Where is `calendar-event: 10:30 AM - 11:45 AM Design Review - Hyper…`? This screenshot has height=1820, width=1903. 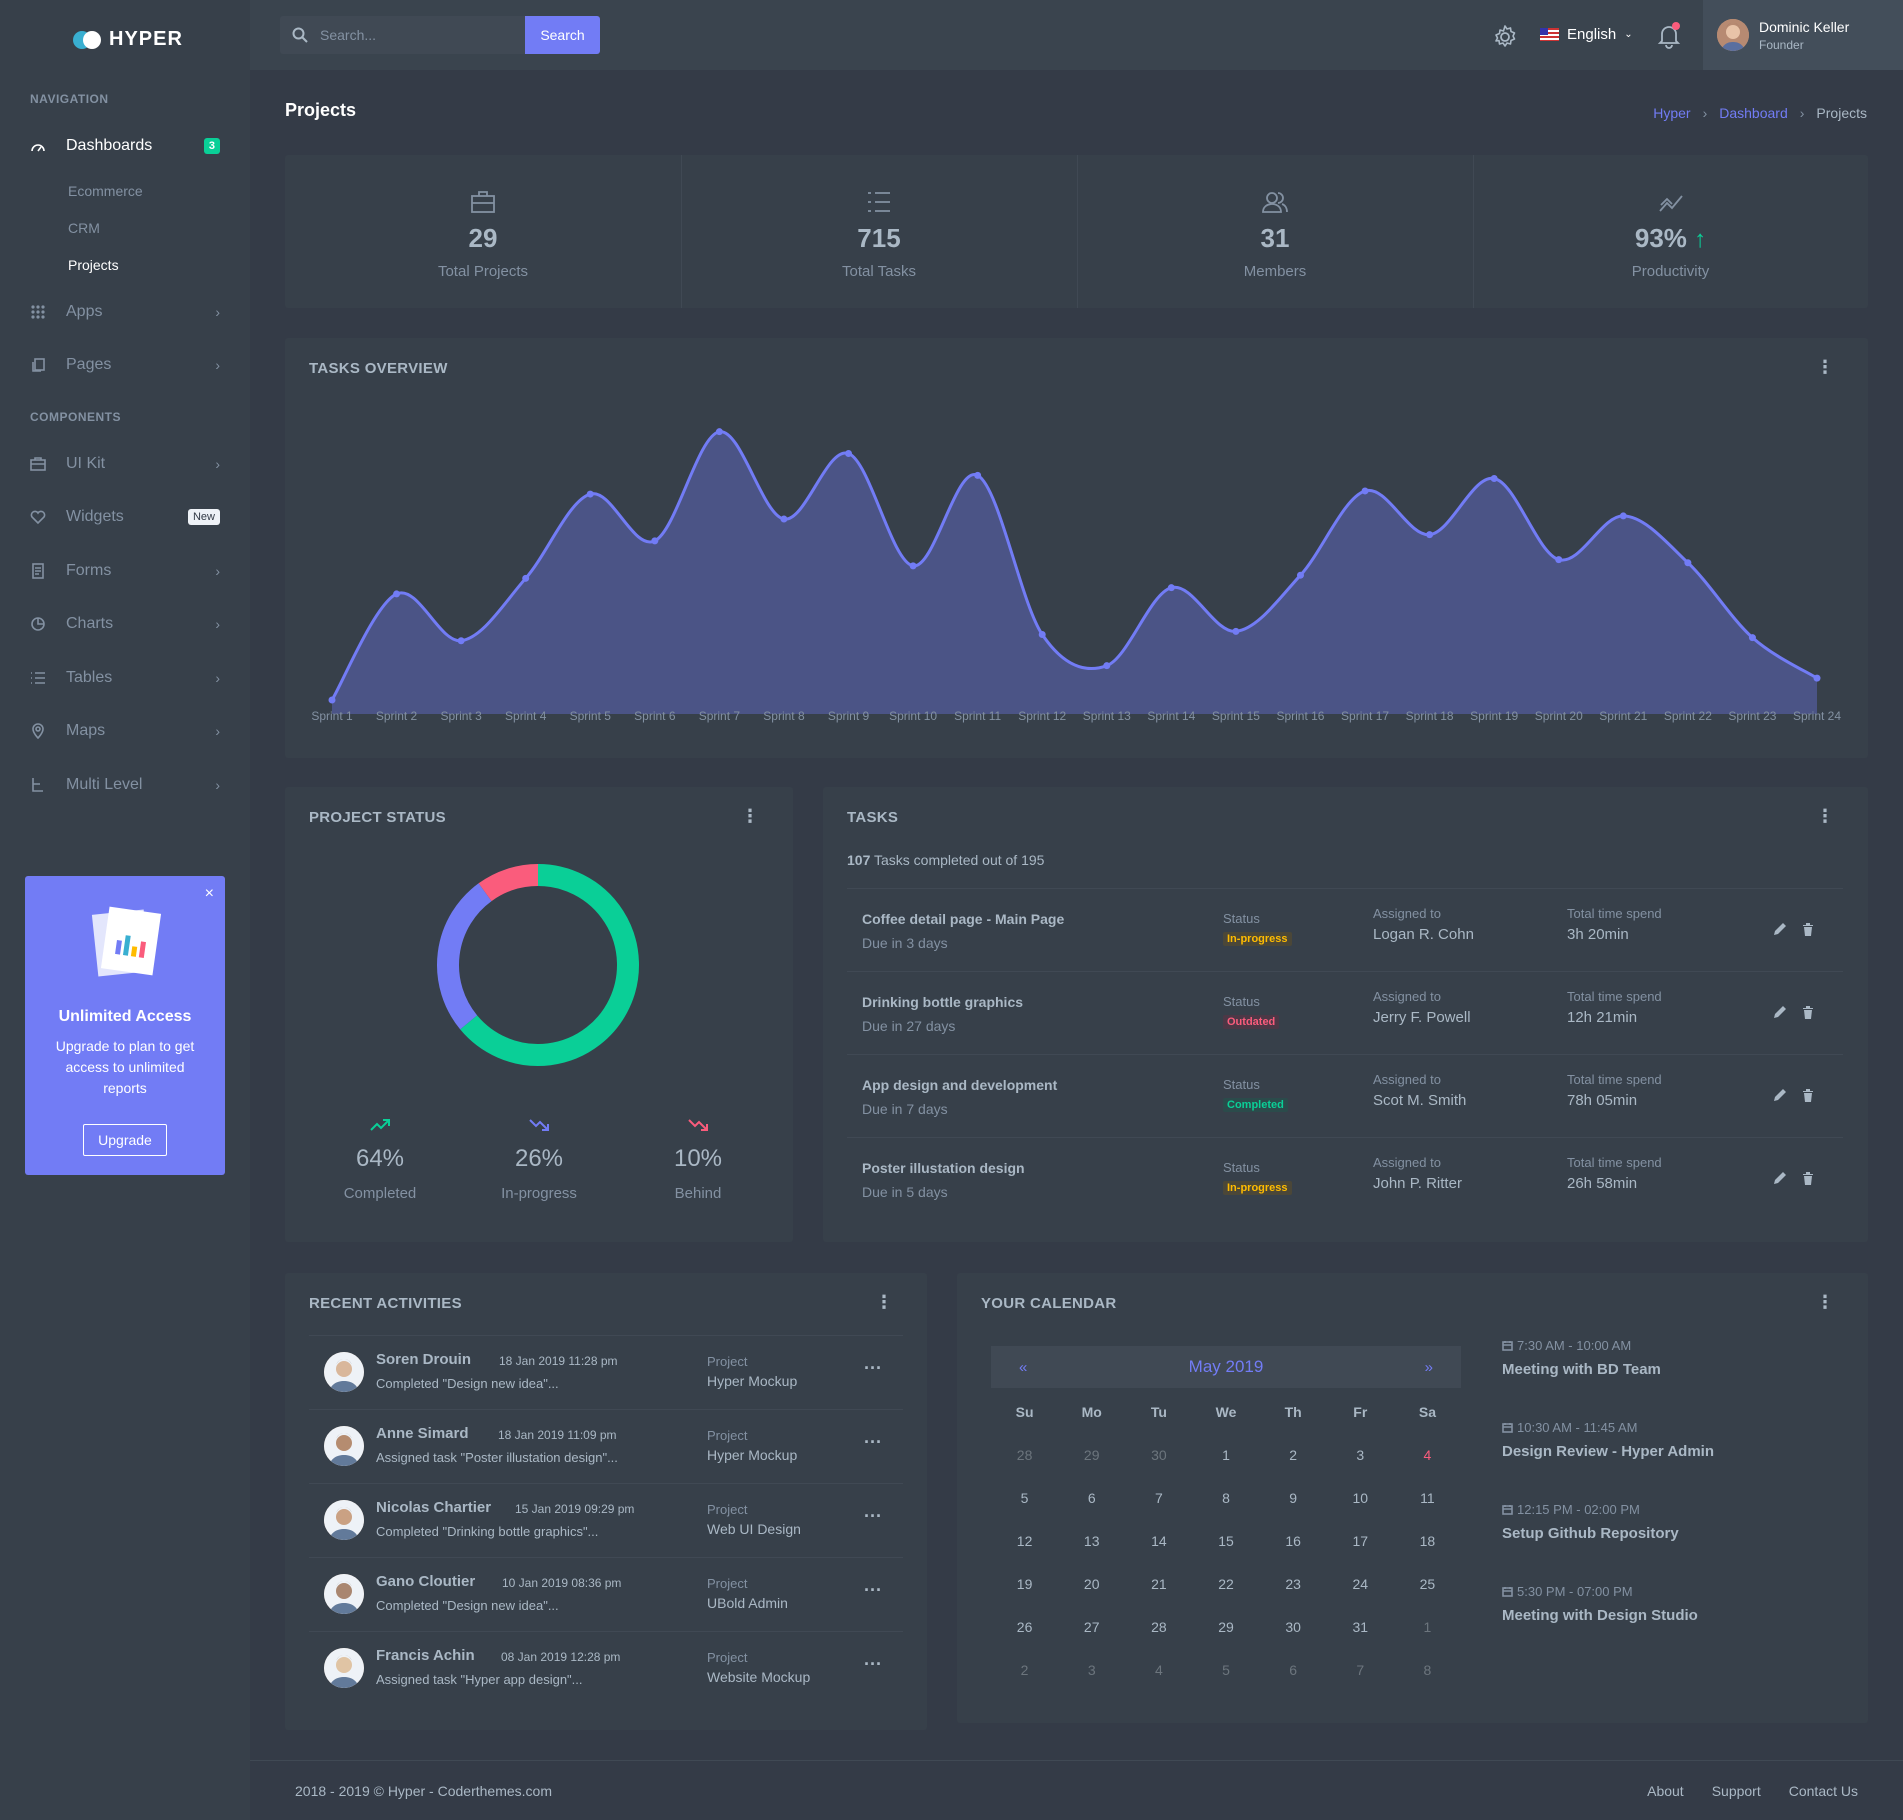
calendar-event: 10:30 AM - 11:45 AM Design Review - Hyper… is located at coordinates (1608, 1440).